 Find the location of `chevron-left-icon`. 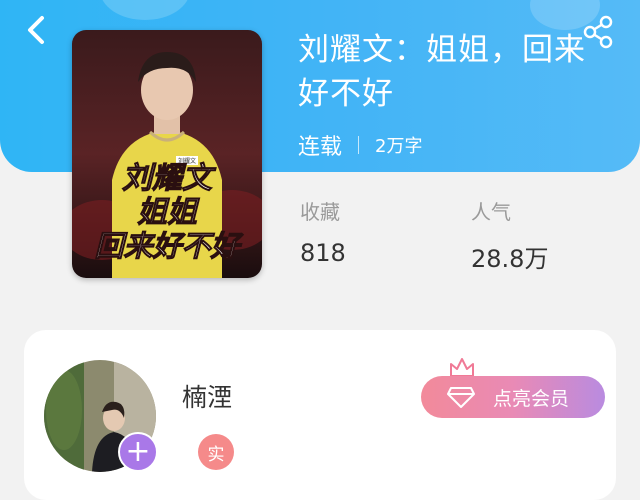

chevron-left-icon is located at coordinates (36, 30).